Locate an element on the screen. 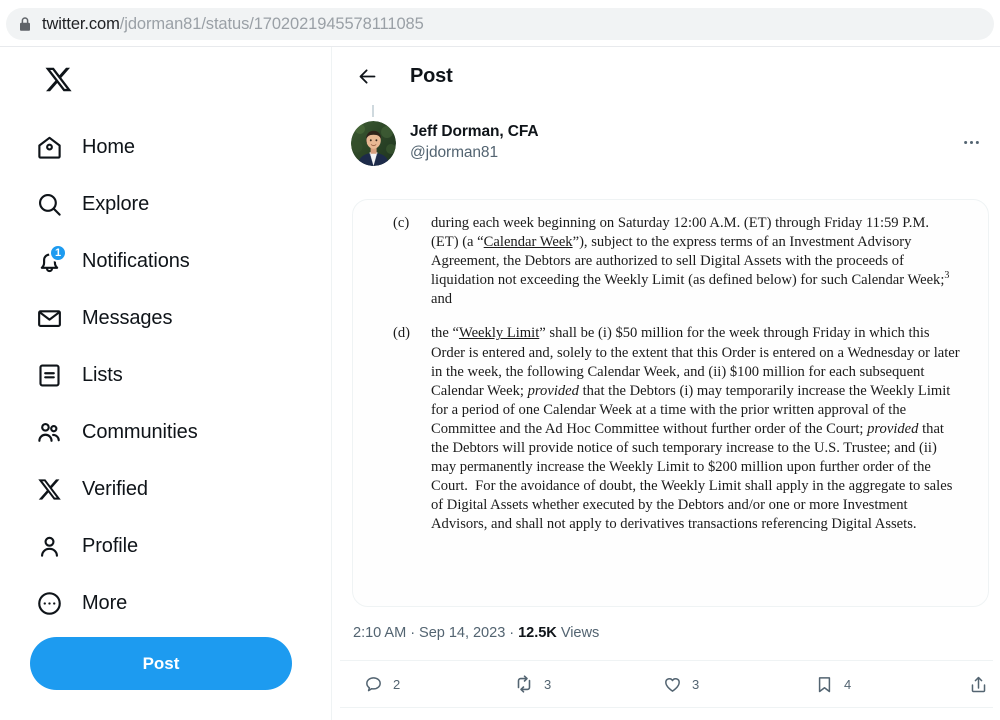 This screenshot has height=720, width=1000. sidebar-item-label: Profile is located at coordinates (110, 546).